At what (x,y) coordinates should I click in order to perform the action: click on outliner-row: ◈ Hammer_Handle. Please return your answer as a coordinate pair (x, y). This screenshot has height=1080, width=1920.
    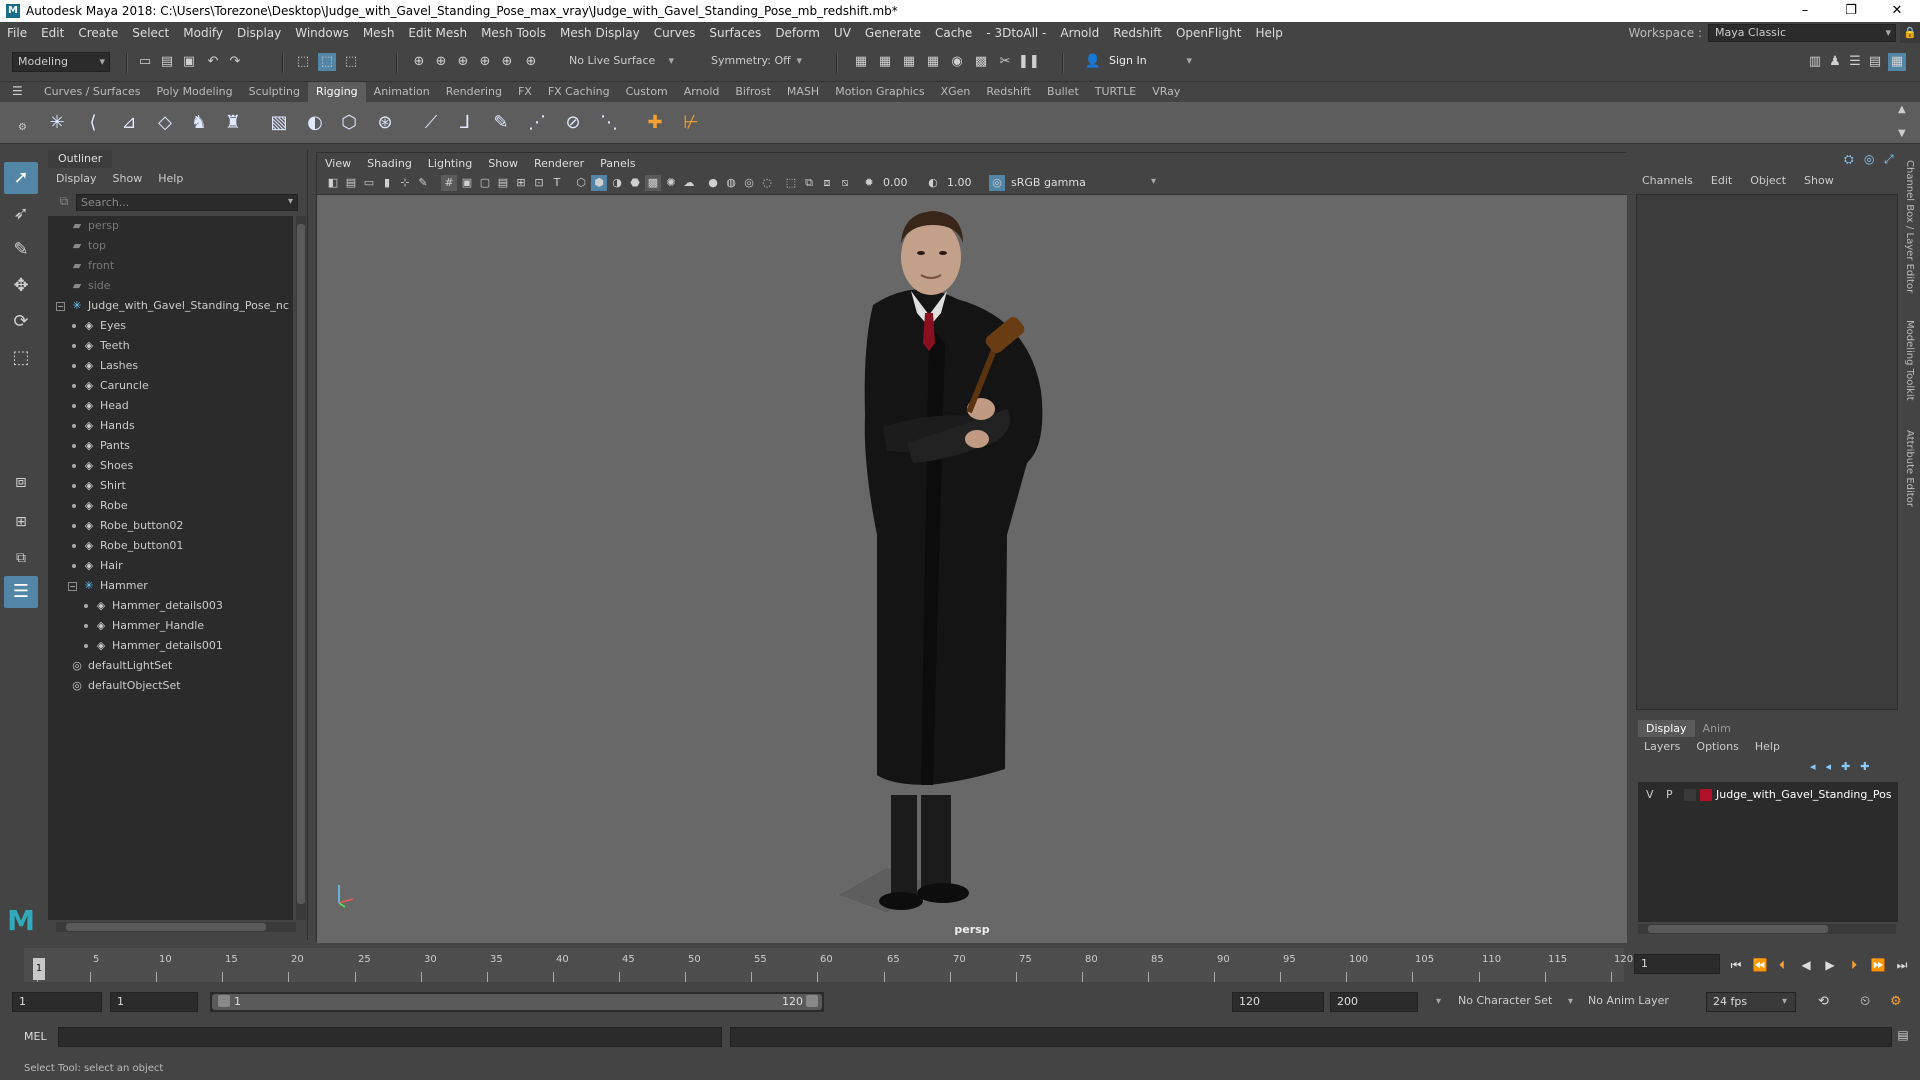
    Looking at the image, I should click on (170, 626).